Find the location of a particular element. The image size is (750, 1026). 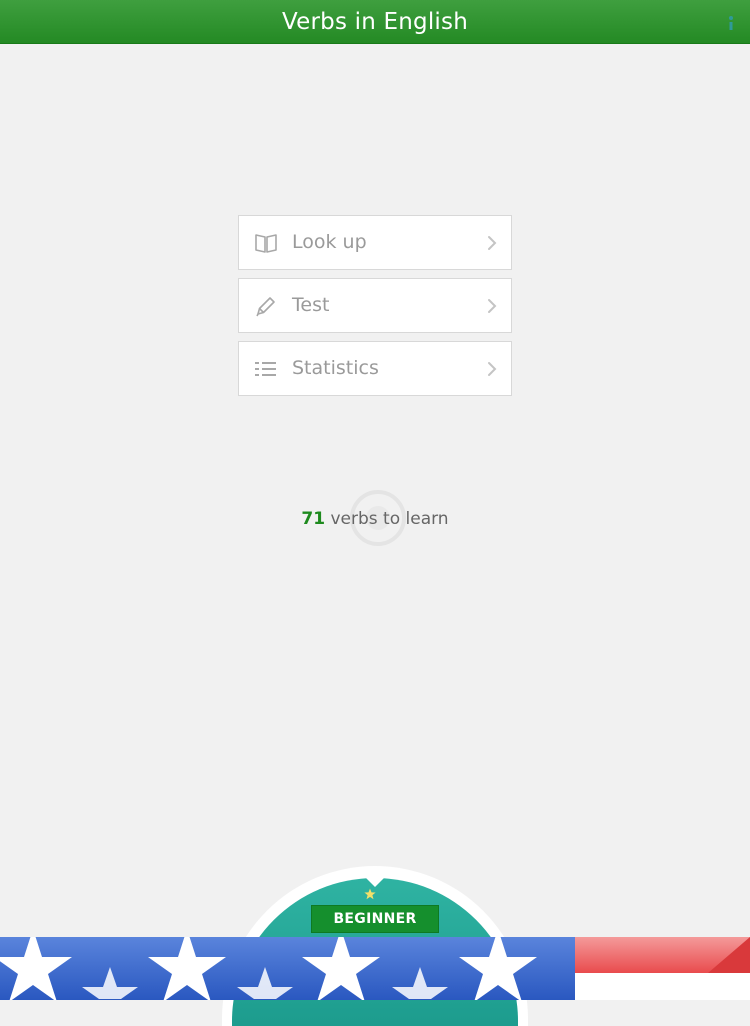

look-up-label: Look up is located at coordinates (329, 242).